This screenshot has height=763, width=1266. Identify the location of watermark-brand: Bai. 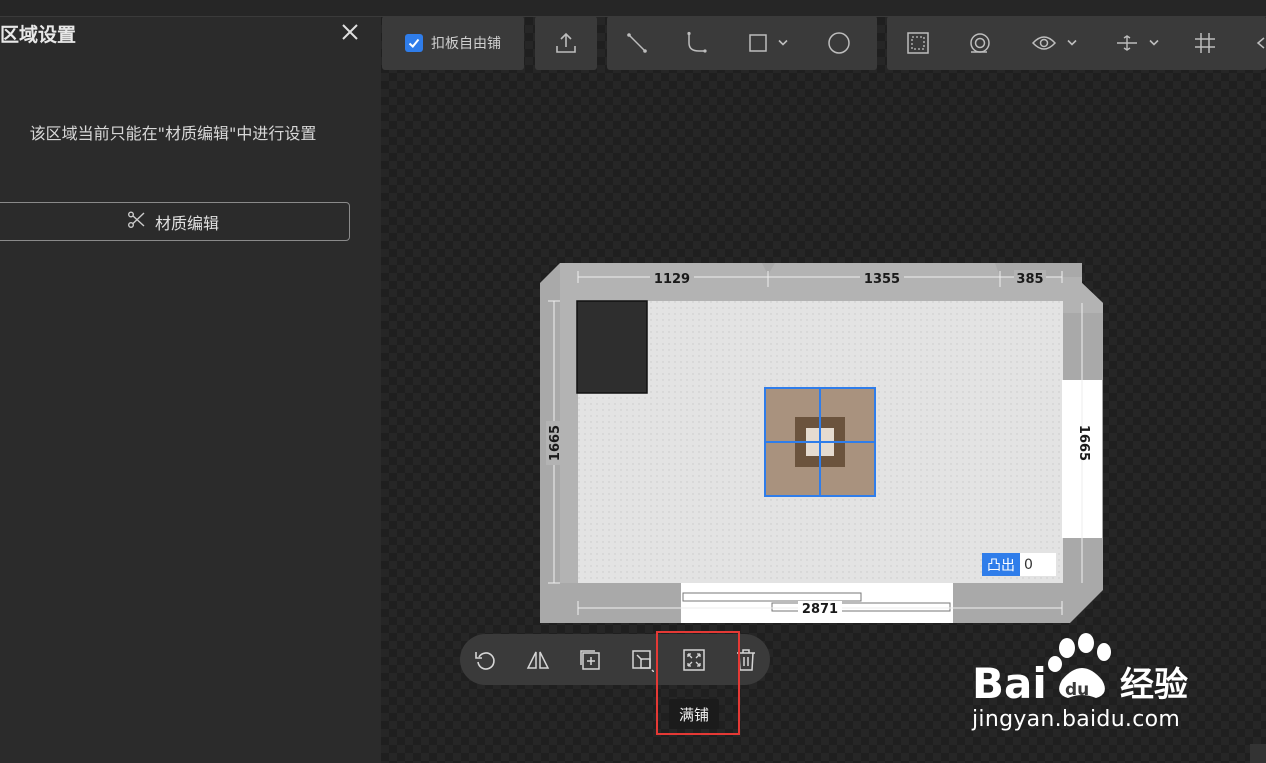
(1009, 683).